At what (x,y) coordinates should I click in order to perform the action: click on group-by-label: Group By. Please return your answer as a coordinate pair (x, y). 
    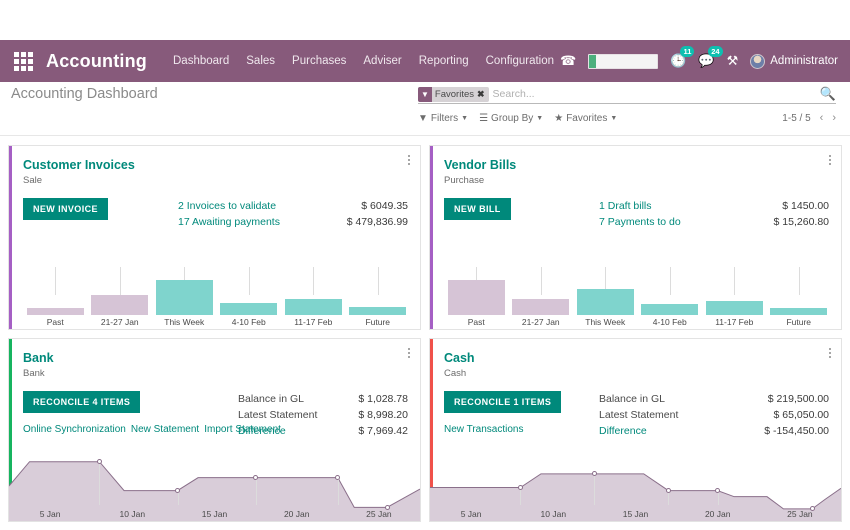
    Looking at the image, I should click on (512, 118).